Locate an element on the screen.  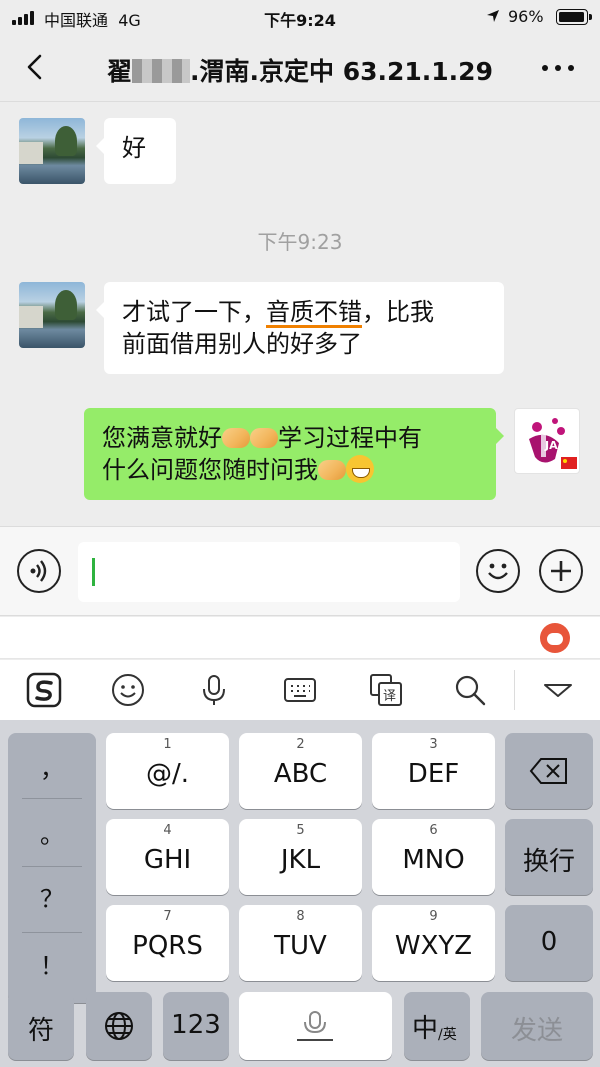
chevron-left-icon is located at coordinates (35, 67).